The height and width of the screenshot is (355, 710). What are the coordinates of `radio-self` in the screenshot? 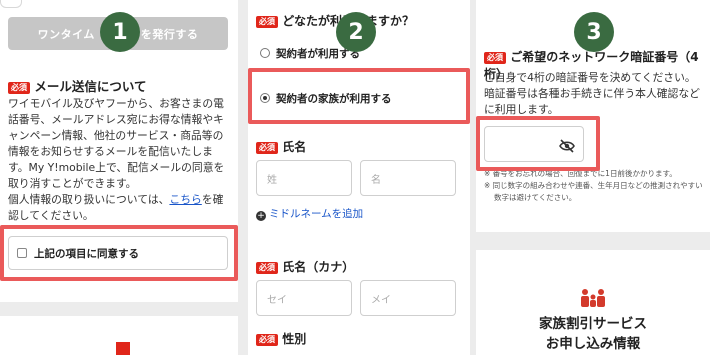 It's located at (265, 53).